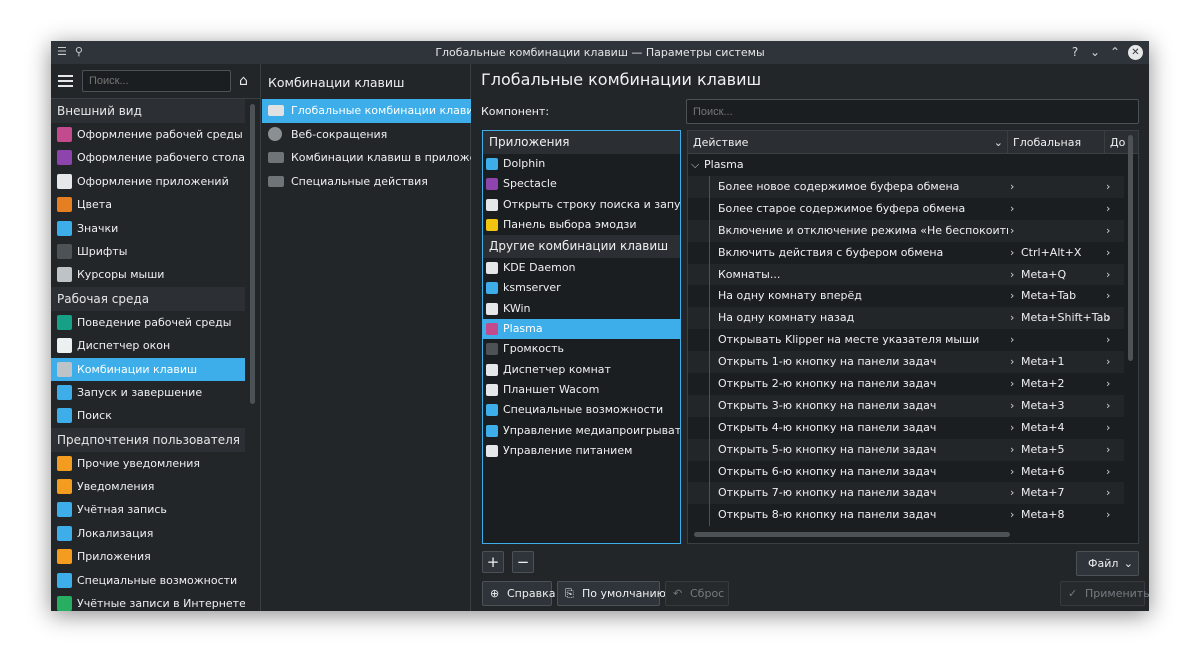 The height and width of the screenshot is (671, 1200). What do you see at coordinates (1043, 472) in the screenshot?
I see `global-shortcut-cell: Meta+6` at bounding box center [1043, 472].